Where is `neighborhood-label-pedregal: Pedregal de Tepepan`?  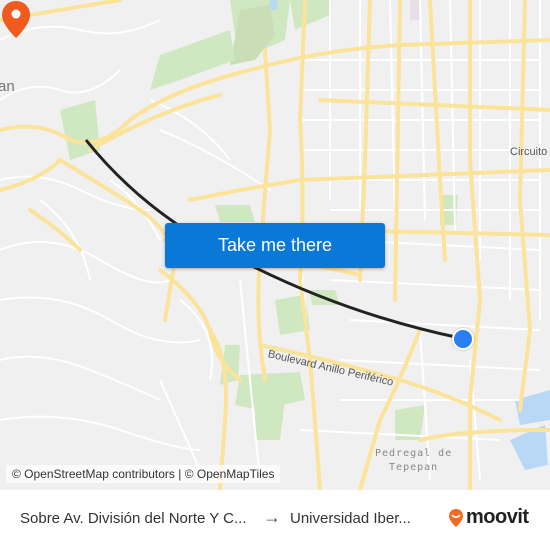 neighborhood-label-pedregal: Pedregal de Tepepan is located at coordinates (413, 461).